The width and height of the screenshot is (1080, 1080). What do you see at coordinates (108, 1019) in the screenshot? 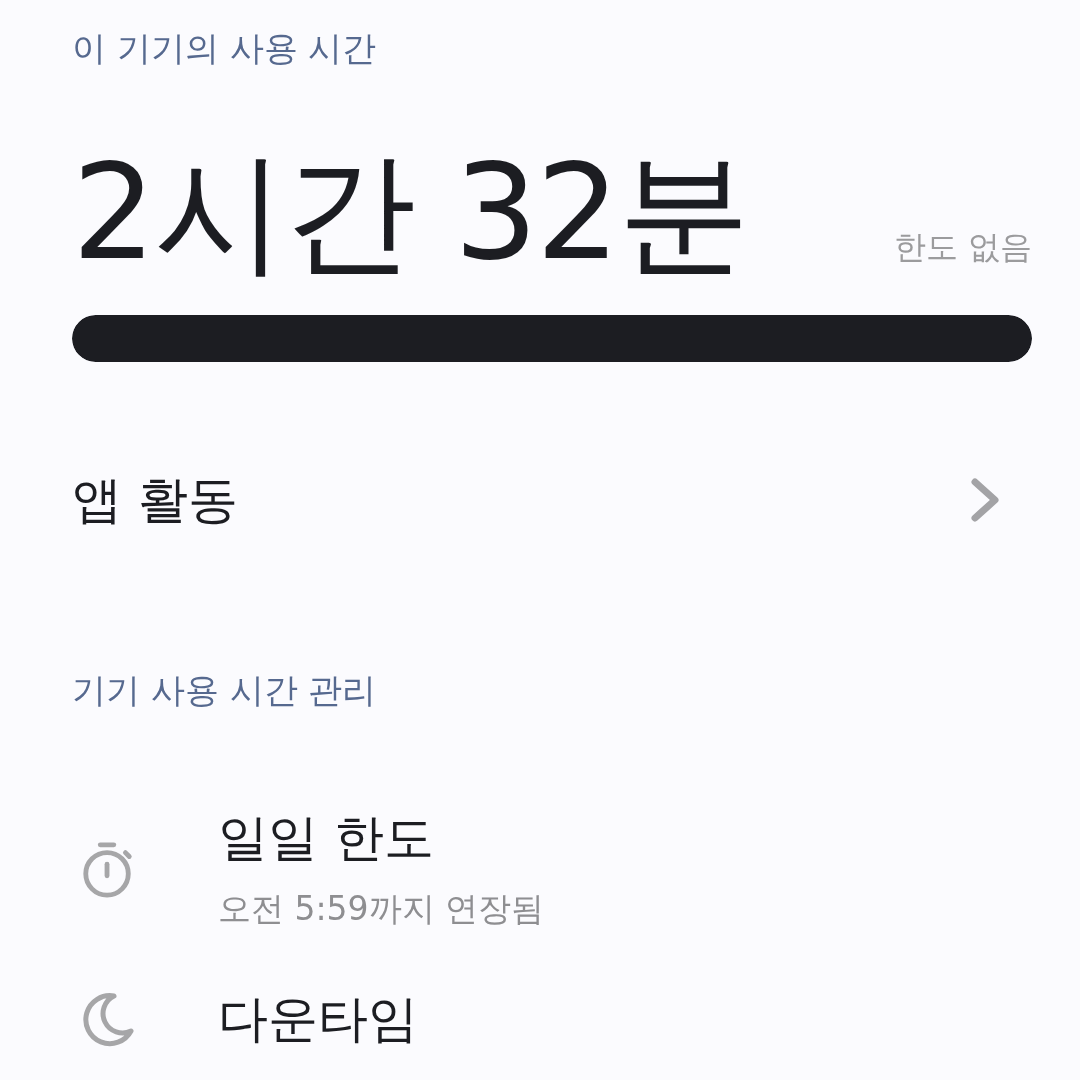
I see `moon-icon` at bounding box center [108, 1019].